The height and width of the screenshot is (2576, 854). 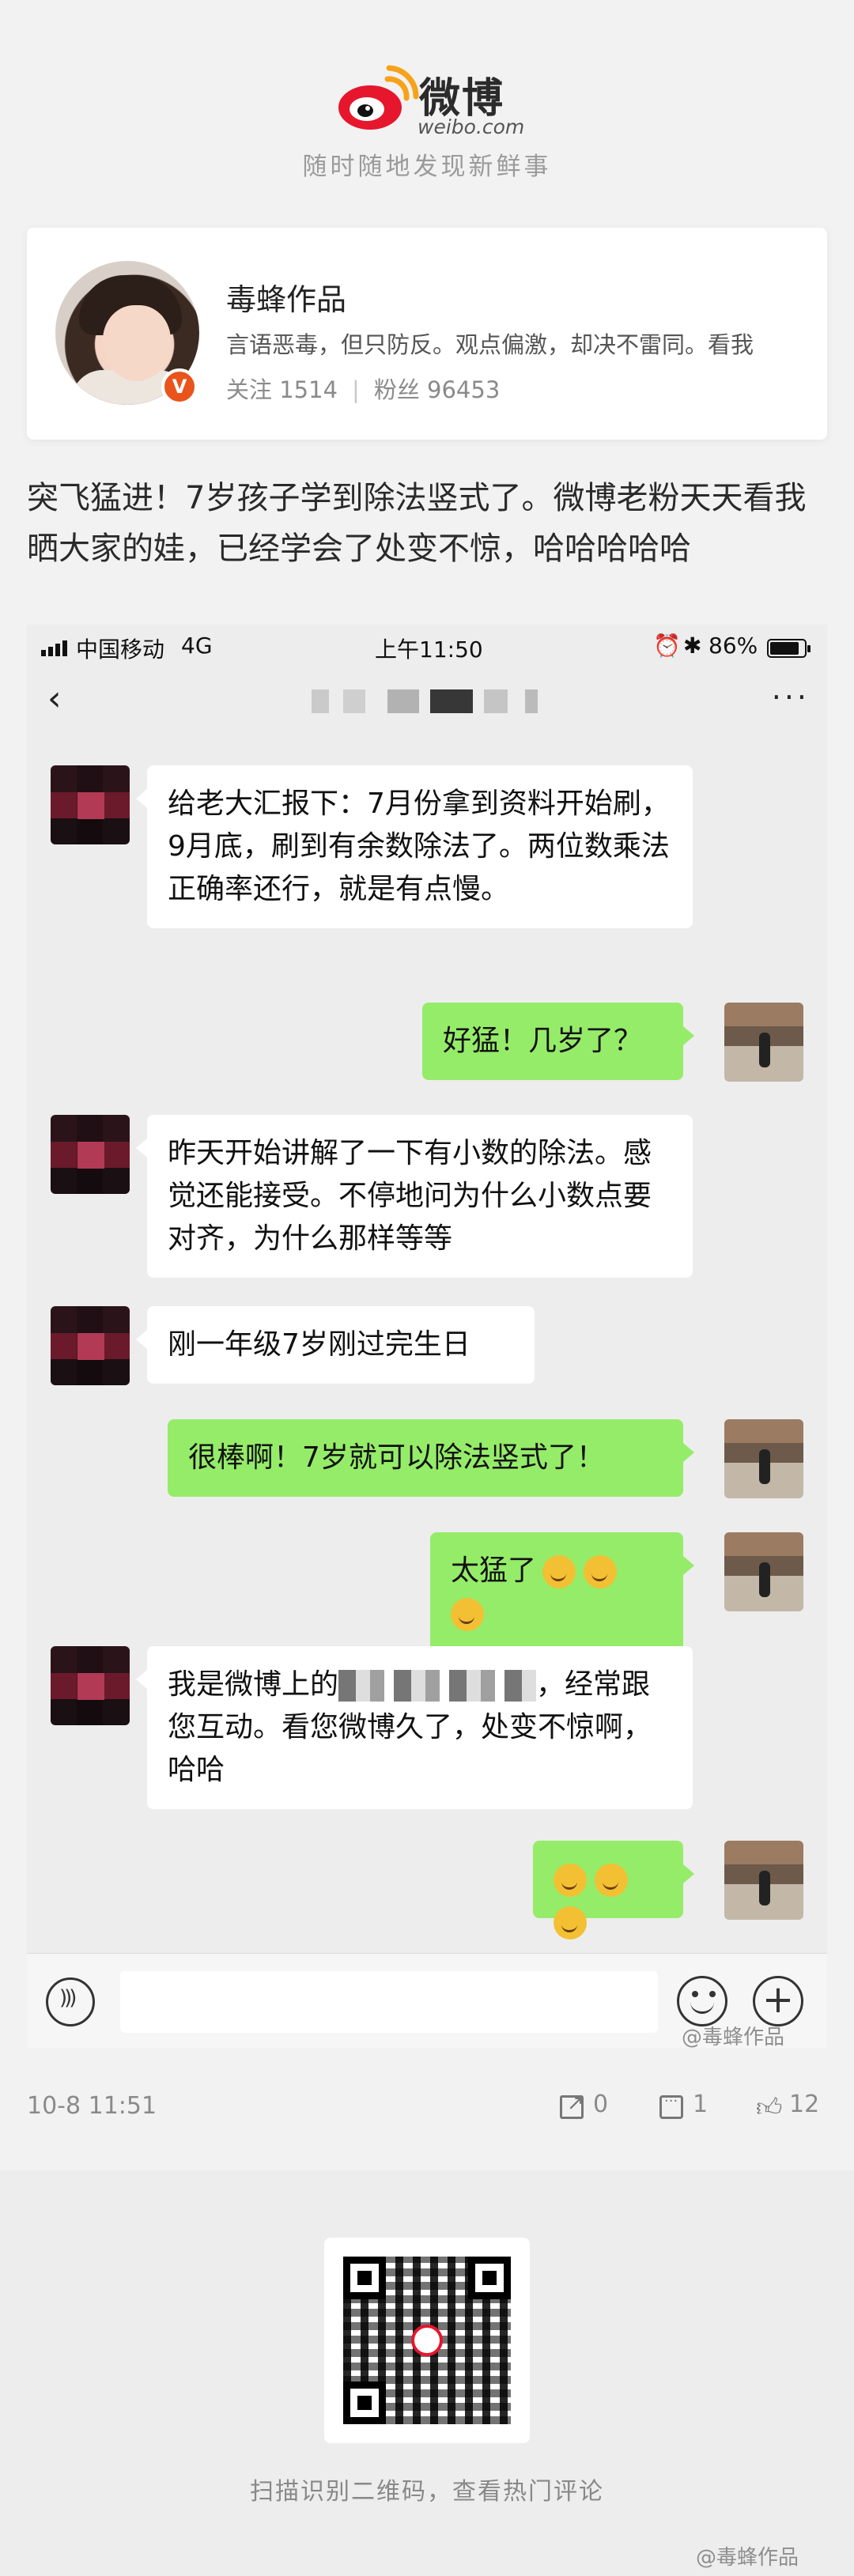 I want to click on phone-status-bar: 中国移动 4G 上午11:50 ⏰ ✱ 86%, so click(x=427, y=647).